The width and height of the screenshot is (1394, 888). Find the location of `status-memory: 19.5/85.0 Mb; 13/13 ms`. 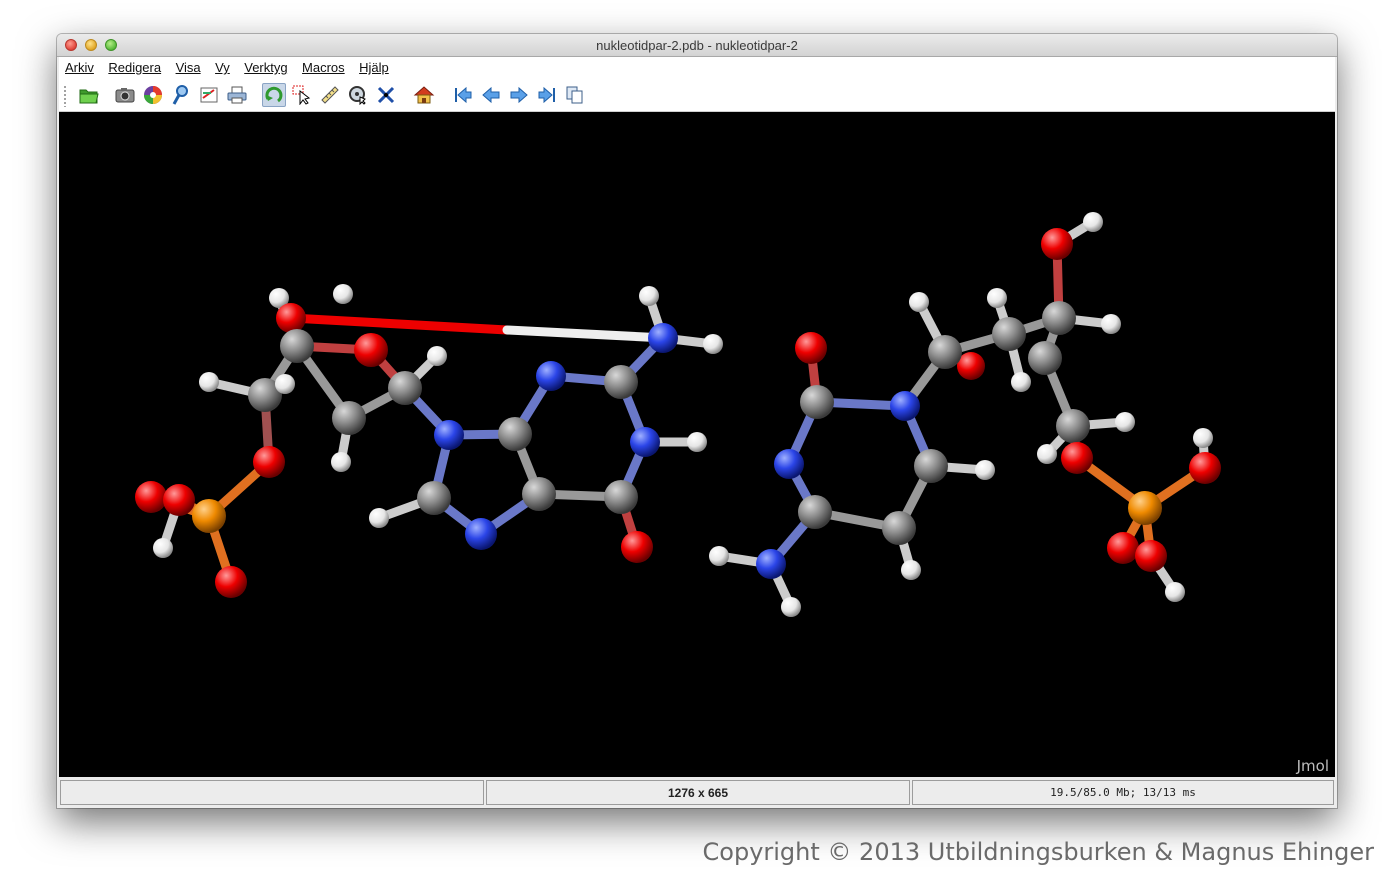

status-memory: 19.5/85.0 Mb; 13/13 ms is located at coordinates (1123, 792).